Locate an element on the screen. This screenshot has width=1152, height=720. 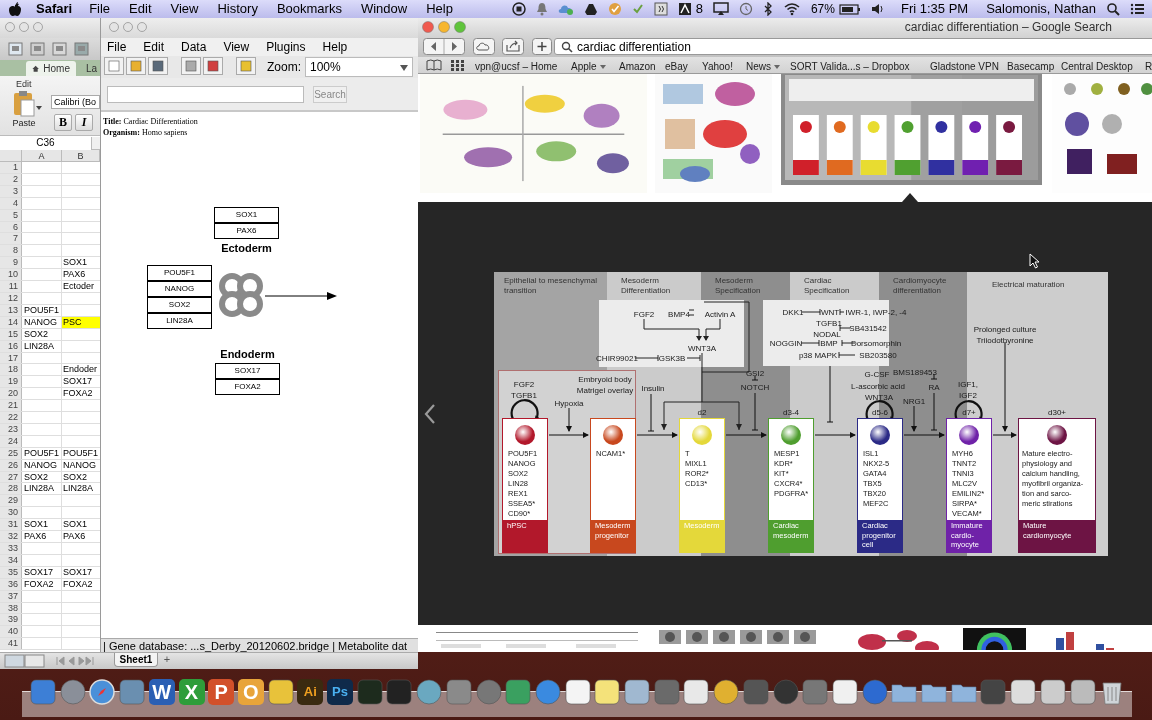
bold-button: B is located at coordinates (63, 122).